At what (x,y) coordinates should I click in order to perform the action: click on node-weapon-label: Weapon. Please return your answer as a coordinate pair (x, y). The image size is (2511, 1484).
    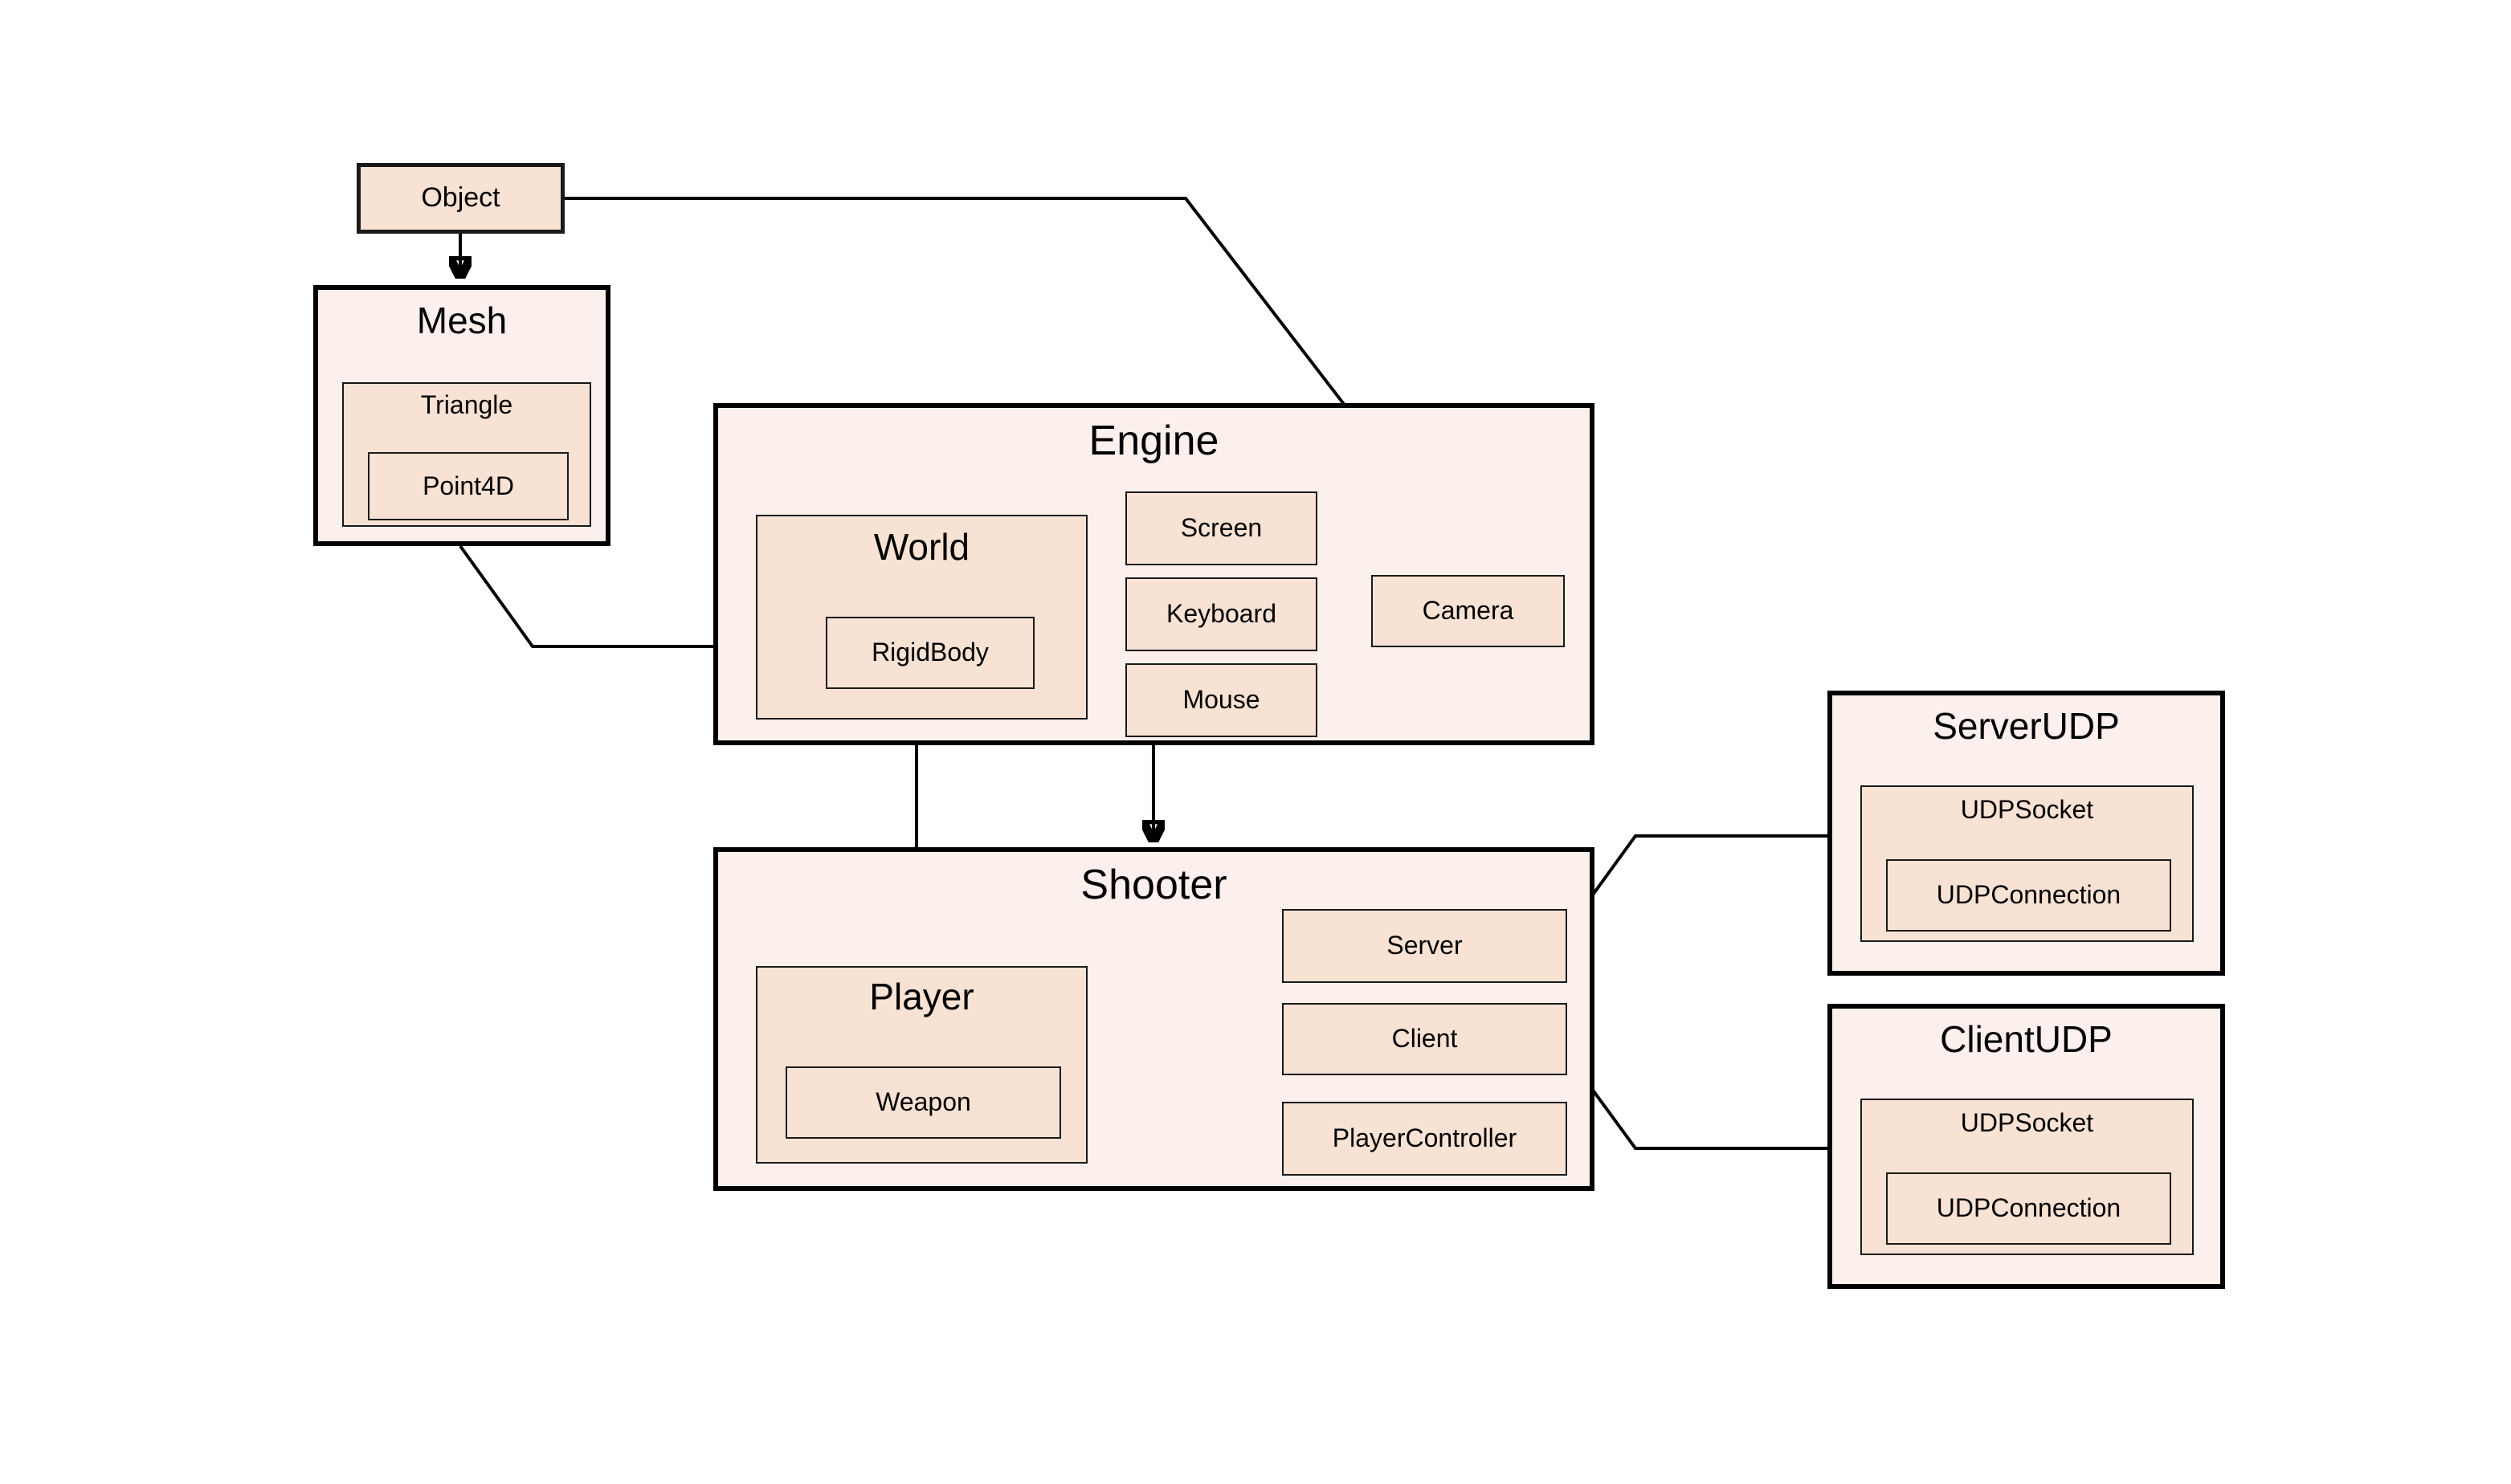
    Looking at the image, I should click on (923, 1102).